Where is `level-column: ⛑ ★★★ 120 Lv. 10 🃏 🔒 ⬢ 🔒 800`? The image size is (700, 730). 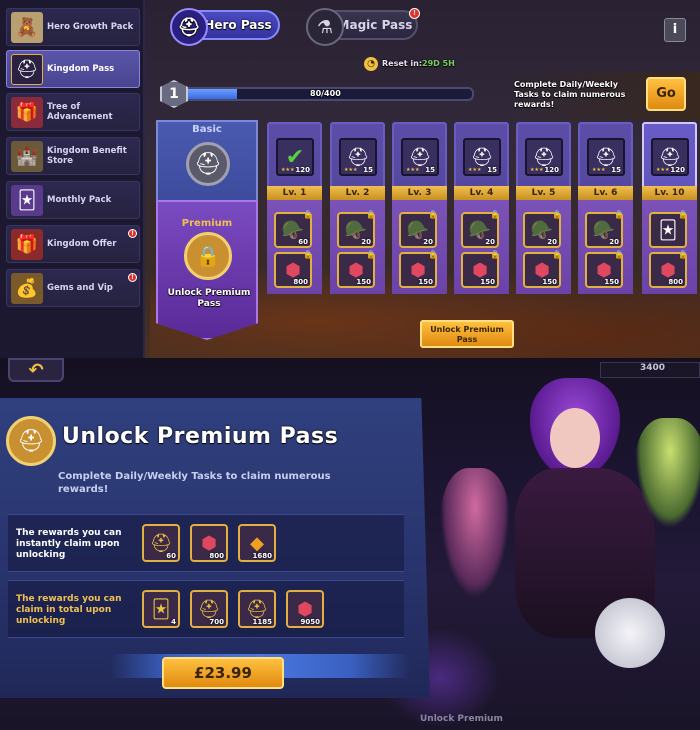 level-column: ⛑ ★★★ 120 Lv. 10 🃏 🔒 ⬢ 🔒 800 is located at coordinates (669, 208).